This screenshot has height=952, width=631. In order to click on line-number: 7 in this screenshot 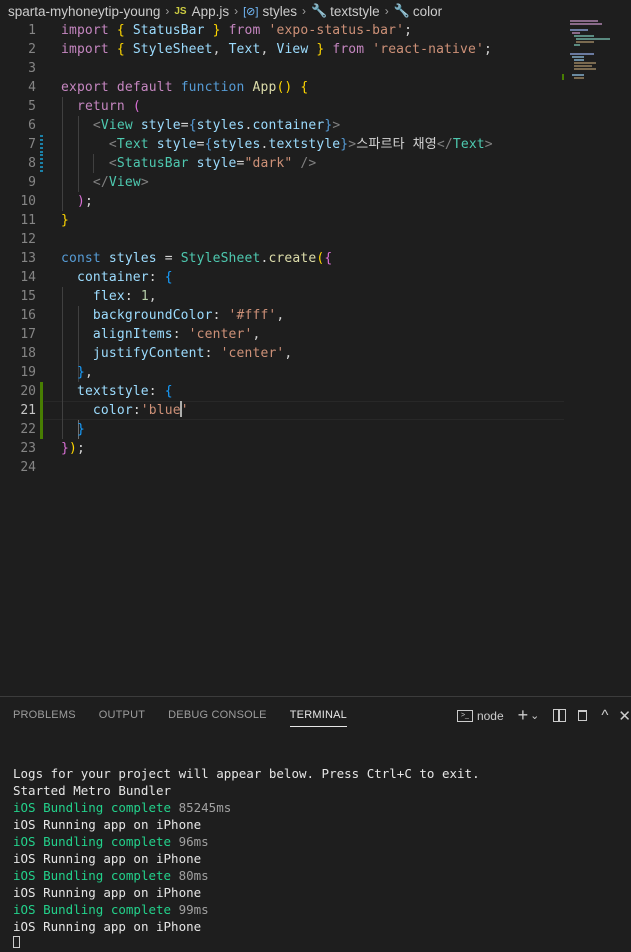, I will do `click(32, 144)`.